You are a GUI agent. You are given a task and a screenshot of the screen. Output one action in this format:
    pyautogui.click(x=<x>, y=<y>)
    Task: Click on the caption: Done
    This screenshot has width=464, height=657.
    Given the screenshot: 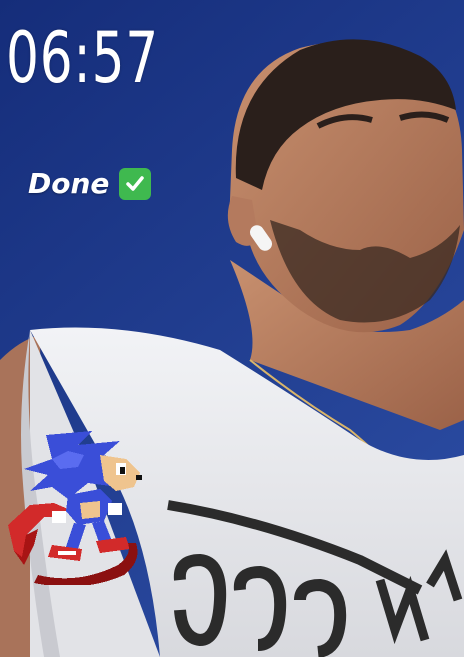 What is the action you would take?
    pyautogui.click(x=90, y=184)
    